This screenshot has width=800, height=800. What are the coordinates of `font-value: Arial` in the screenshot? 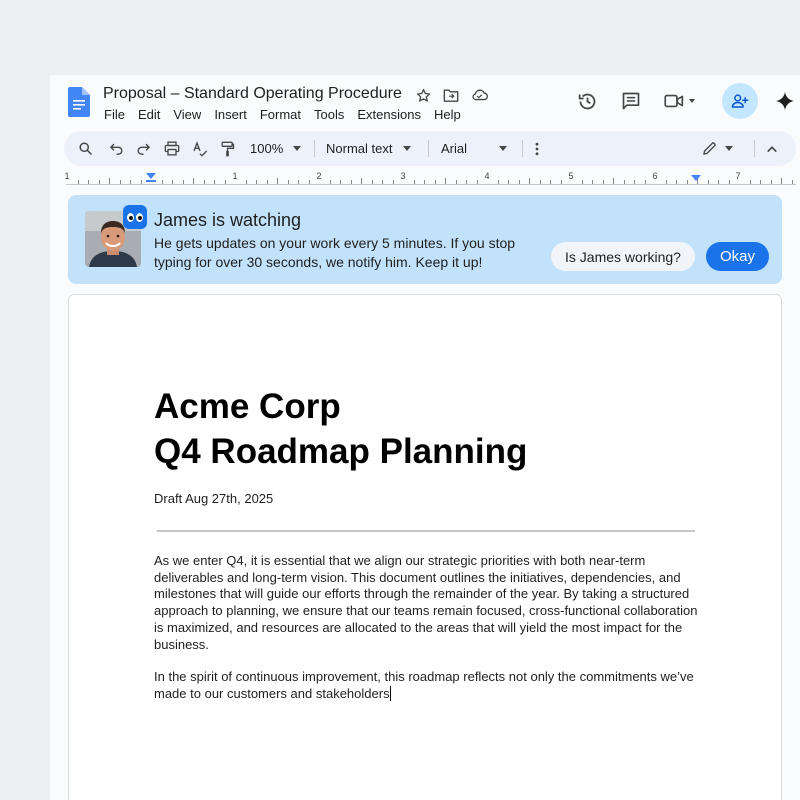 It's located at (454, 148).